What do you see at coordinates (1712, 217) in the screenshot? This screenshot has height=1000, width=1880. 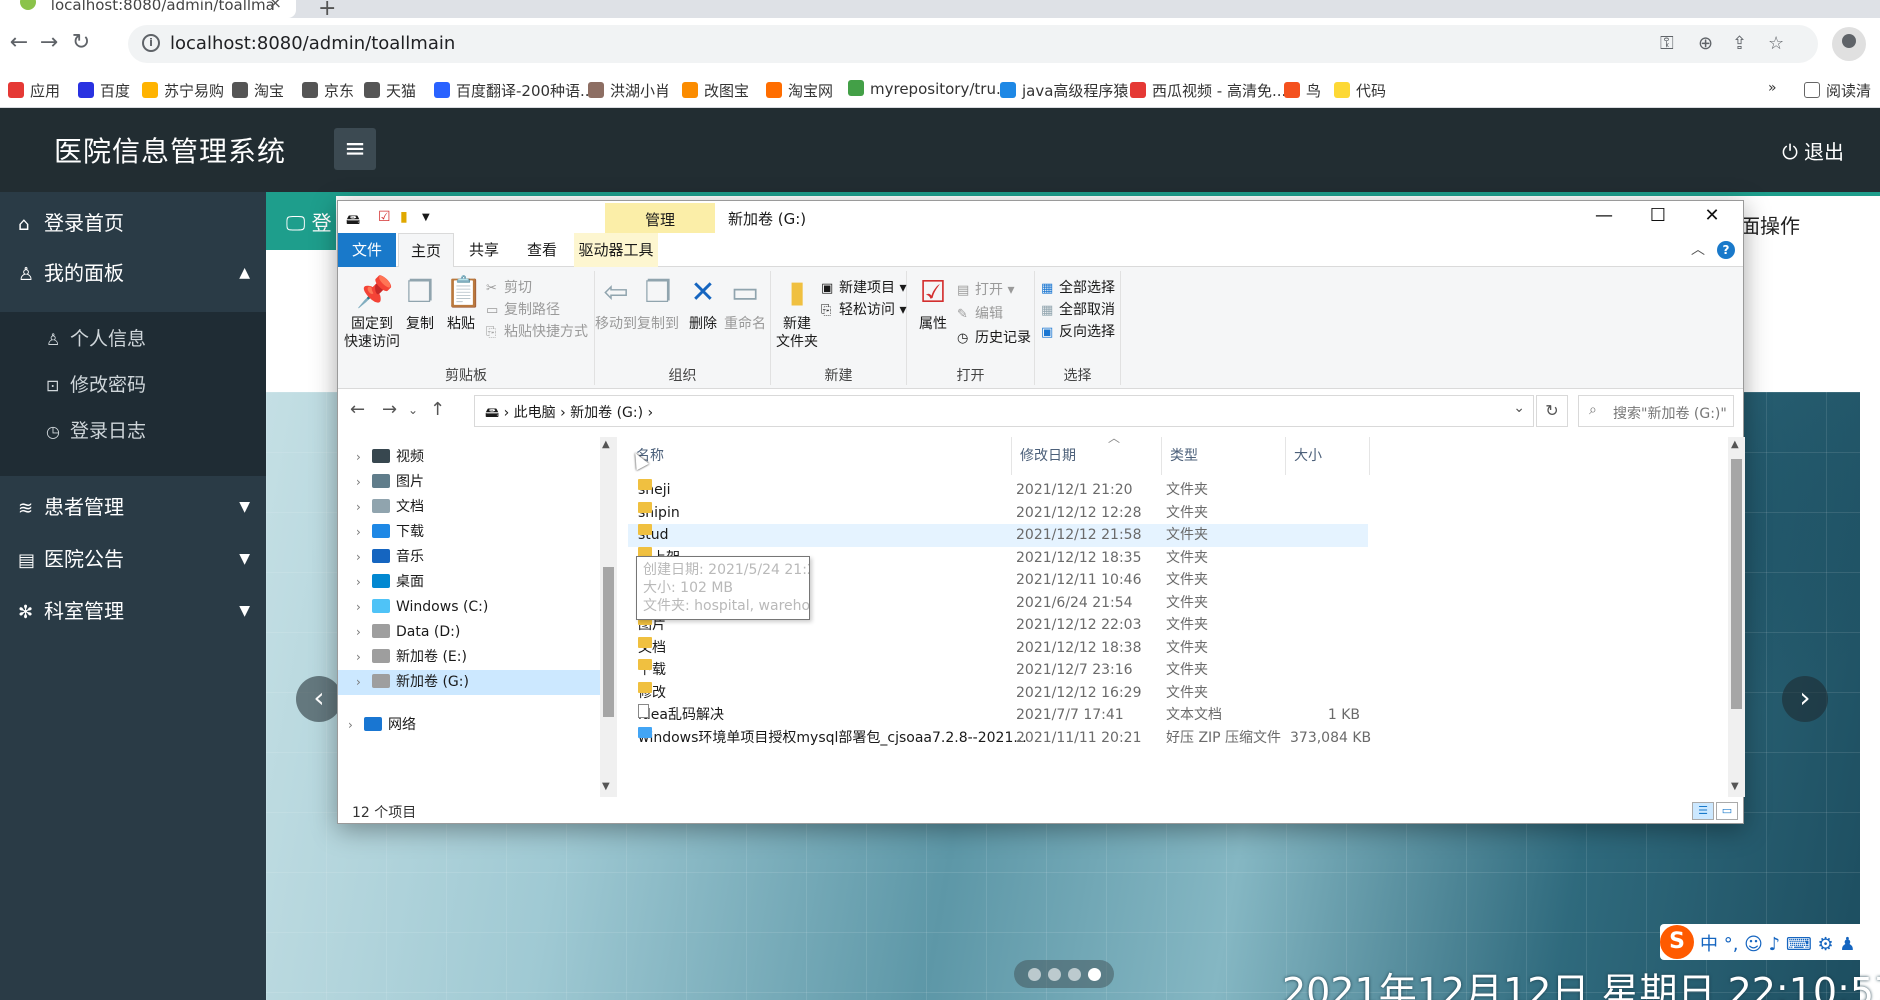 I see `close-button: ✕` at bounding box center [1712, 217].